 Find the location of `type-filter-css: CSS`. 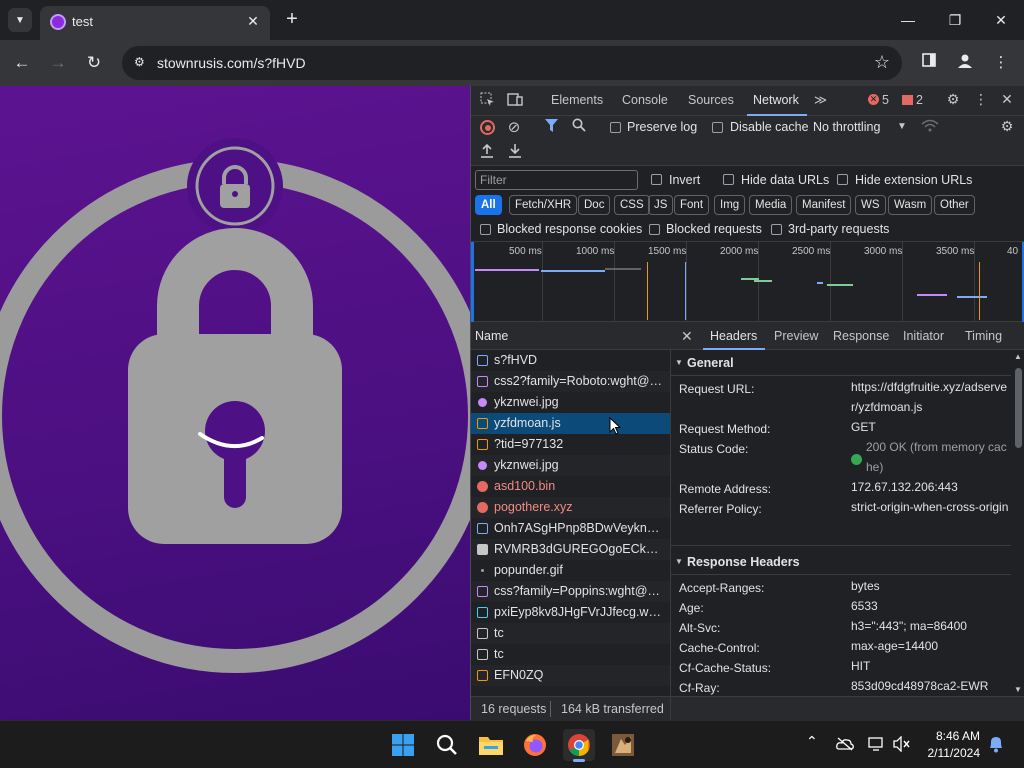

type-filter-css: CSS is located at coordinates (632, 205).